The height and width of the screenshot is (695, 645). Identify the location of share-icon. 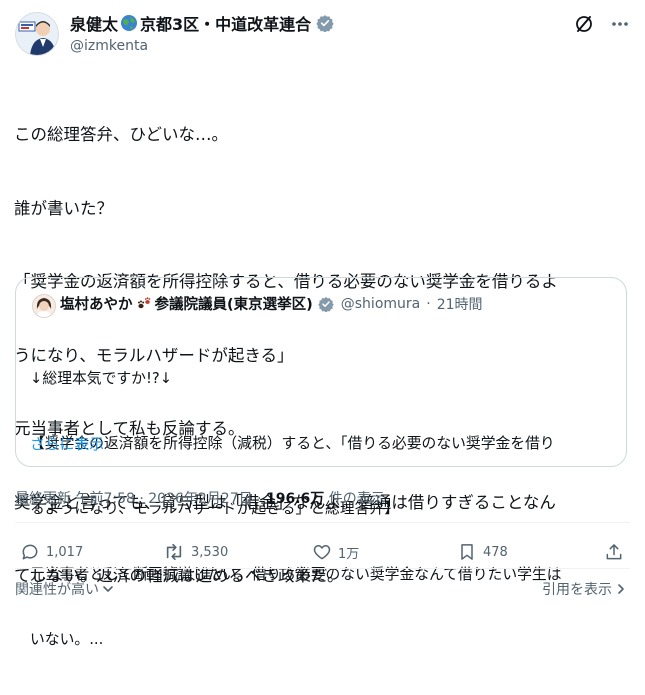
(614, 552).